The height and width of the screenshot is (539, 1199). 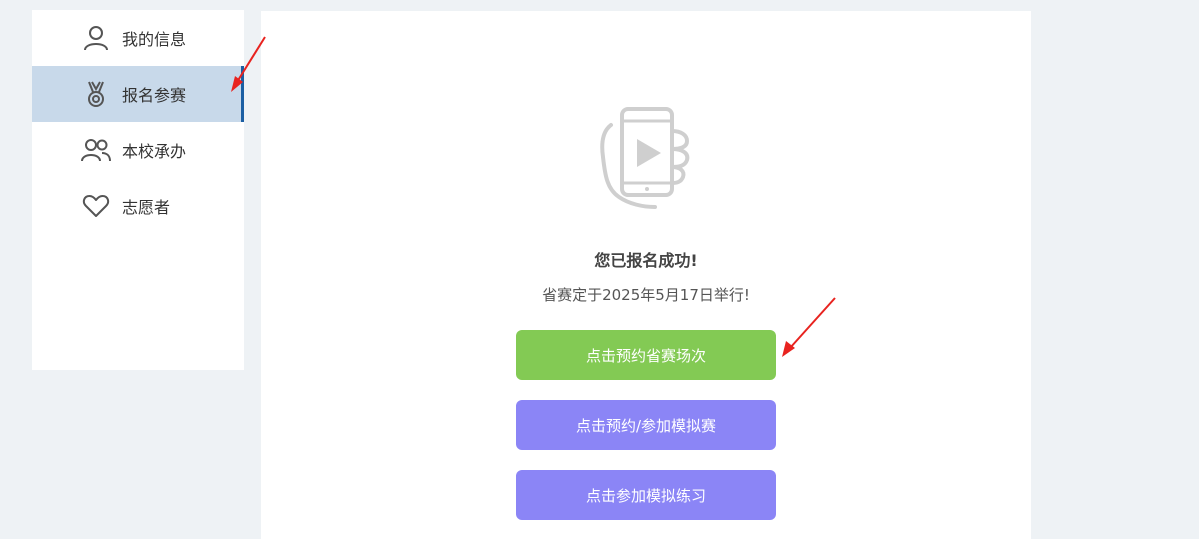 What do you see at coordinates (146, 207) in the screenshot?
I see `sidebar-item-label: 志愿者` at bounding box center [146, 207].